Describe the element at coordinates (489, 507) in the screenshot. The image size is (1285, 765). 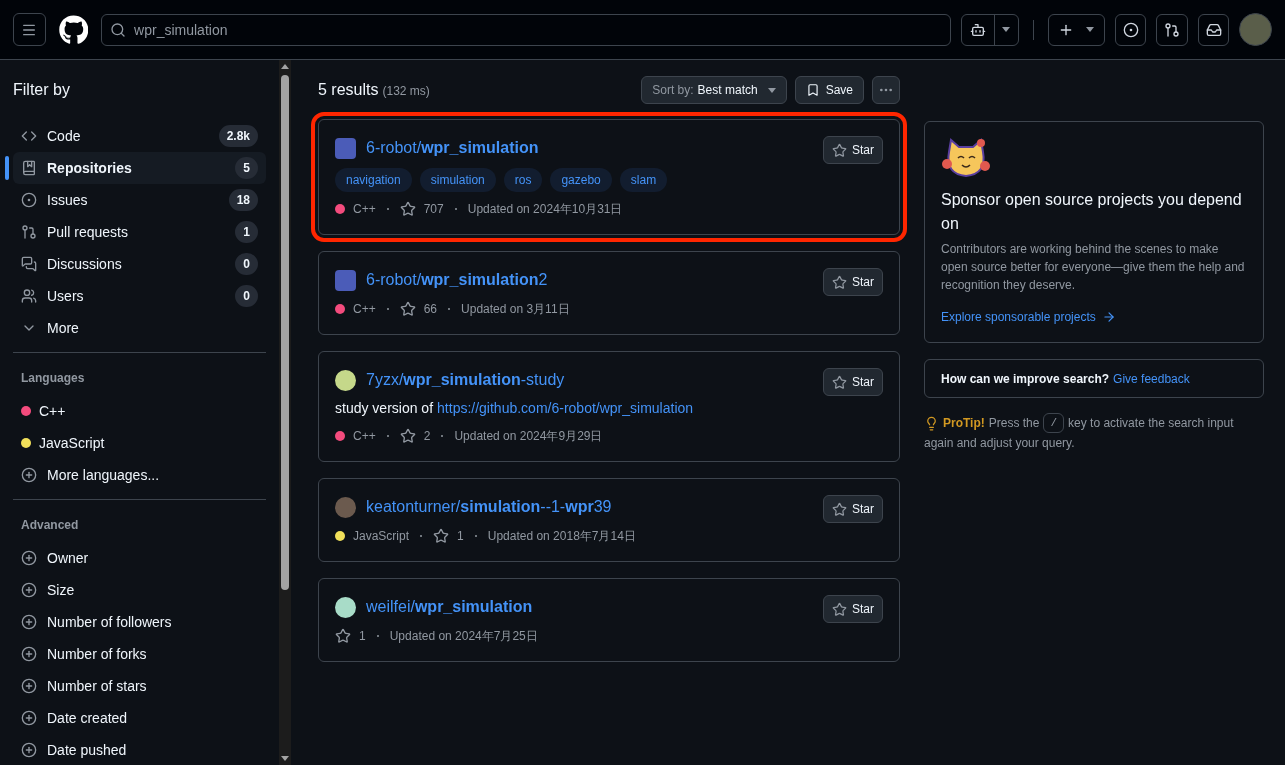
I see `repository-link: keatonturner/simulation--1-wpr39` at that location.